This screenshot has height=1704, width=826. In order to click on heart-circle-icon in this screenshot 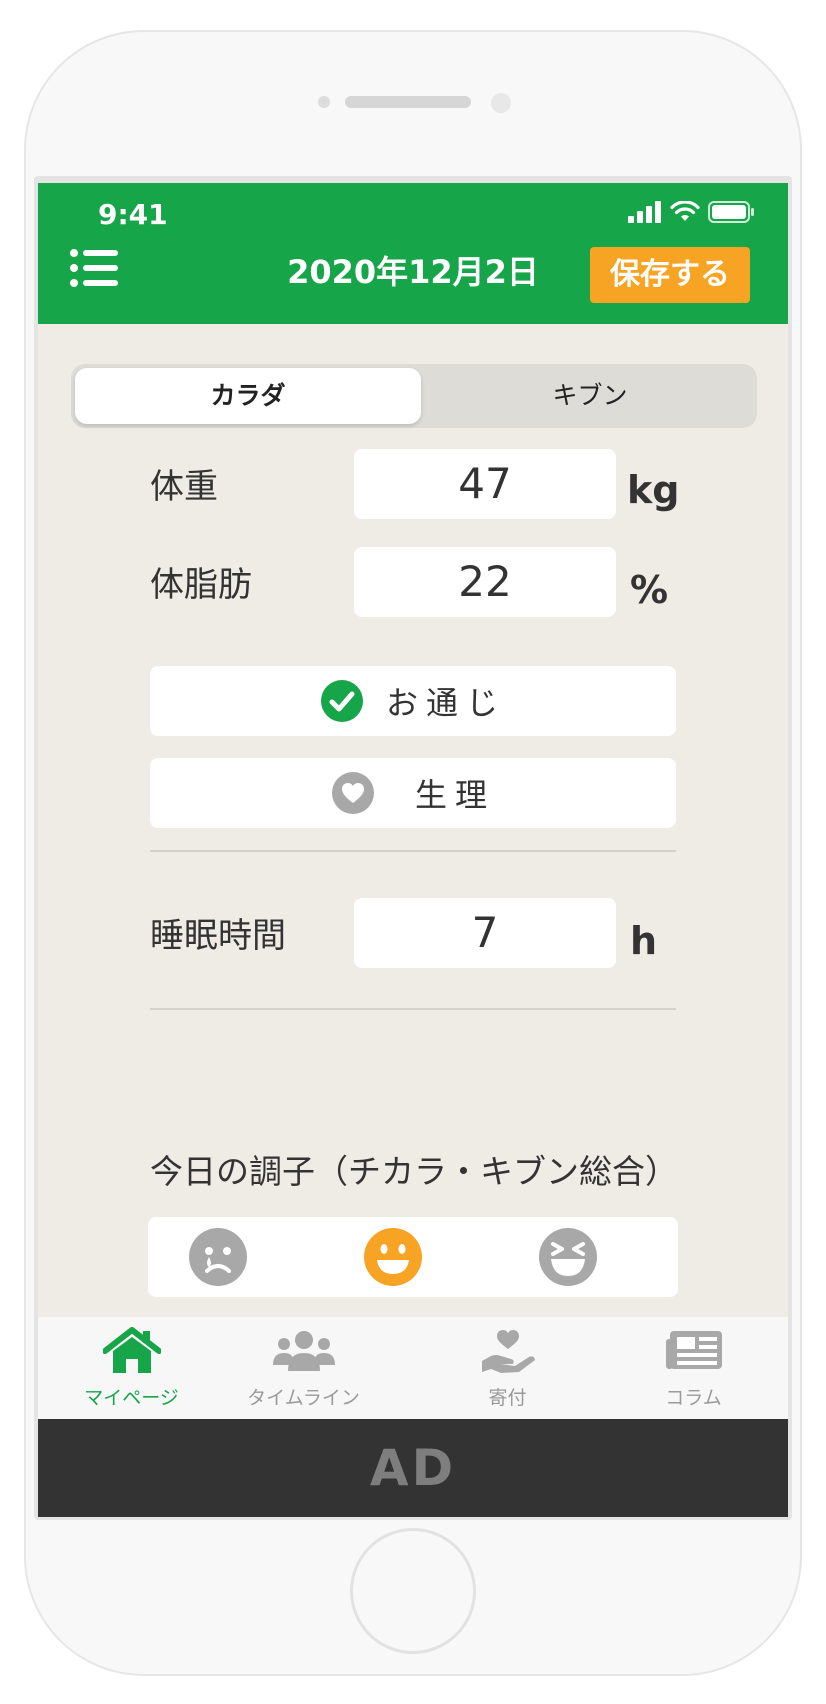, I will do `click(352, 793)`.